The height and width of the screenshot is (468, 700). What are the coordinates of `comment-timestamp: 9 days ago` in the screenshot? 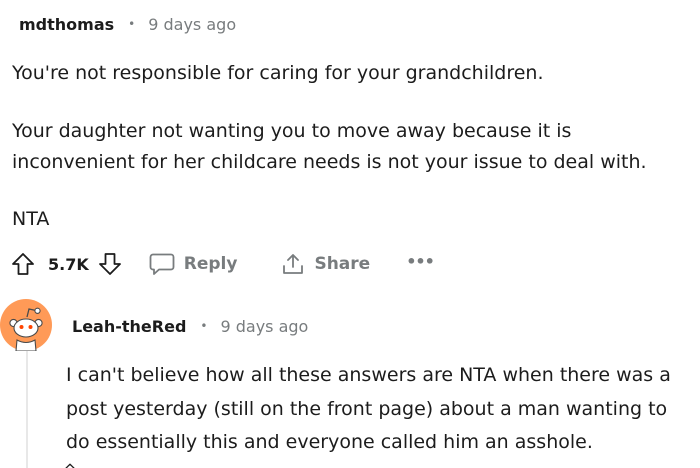 It's located at (192, 24).